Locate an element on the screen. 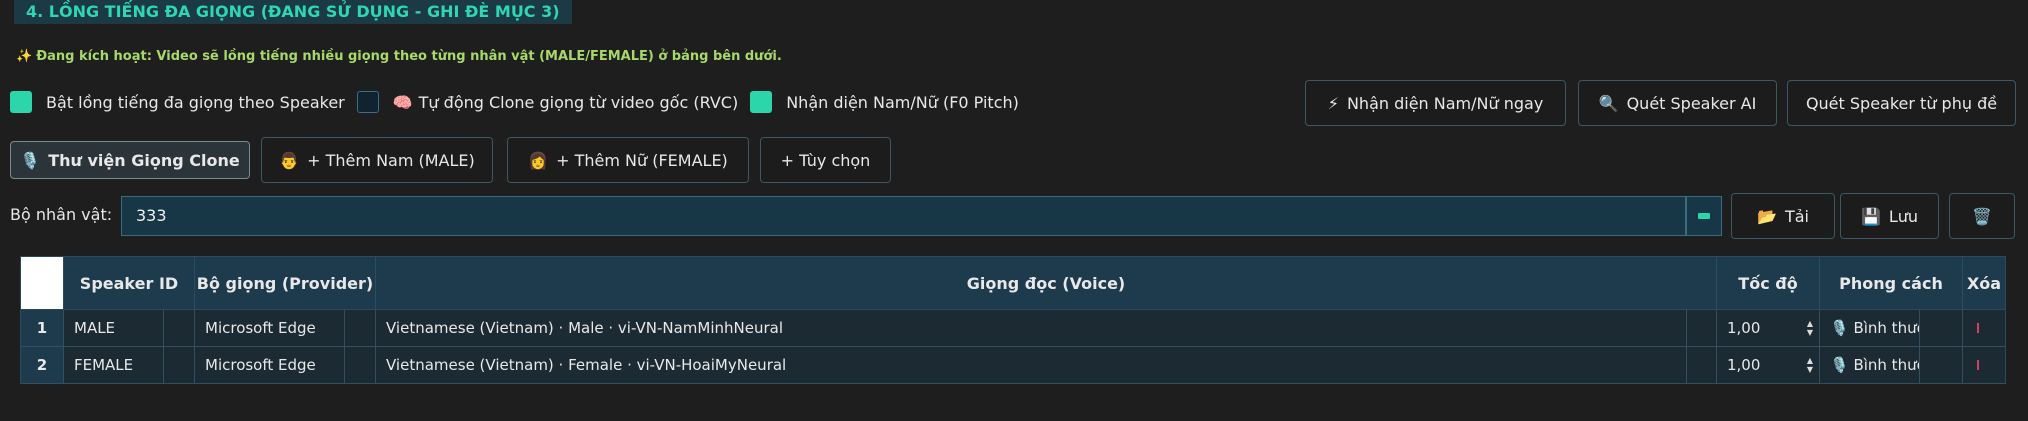 The image size is (2028, 421). sparkles-icon: ✨ is located at coordinates (24, 56).